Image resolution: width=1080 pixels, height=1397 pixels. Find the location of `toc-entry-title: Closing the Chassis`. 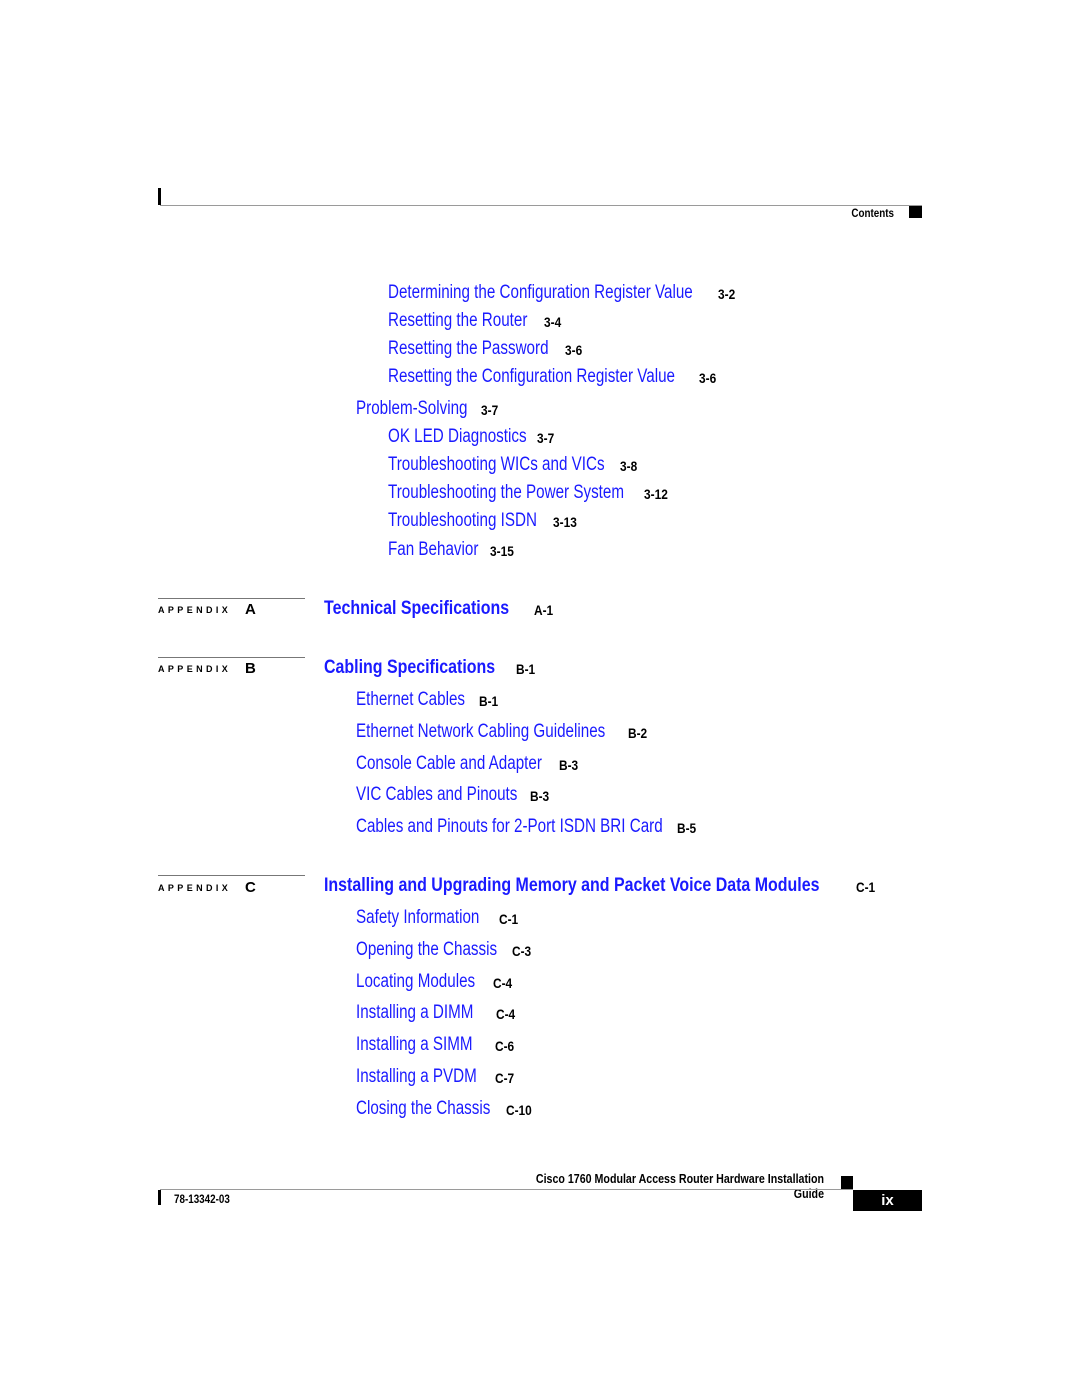

toc-entry-title: Closing the Chassis is located at coordinates (423, 1109).